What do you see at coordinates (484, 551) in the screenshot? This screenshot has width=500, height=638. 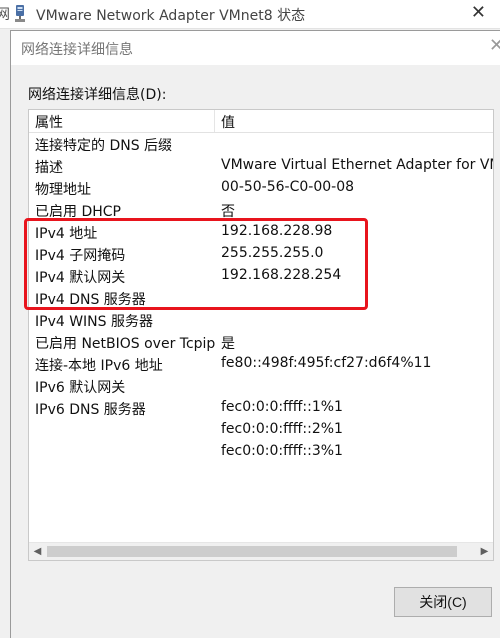 I see `scroll-right-icon: ▶` at bounding box center [484, 551].